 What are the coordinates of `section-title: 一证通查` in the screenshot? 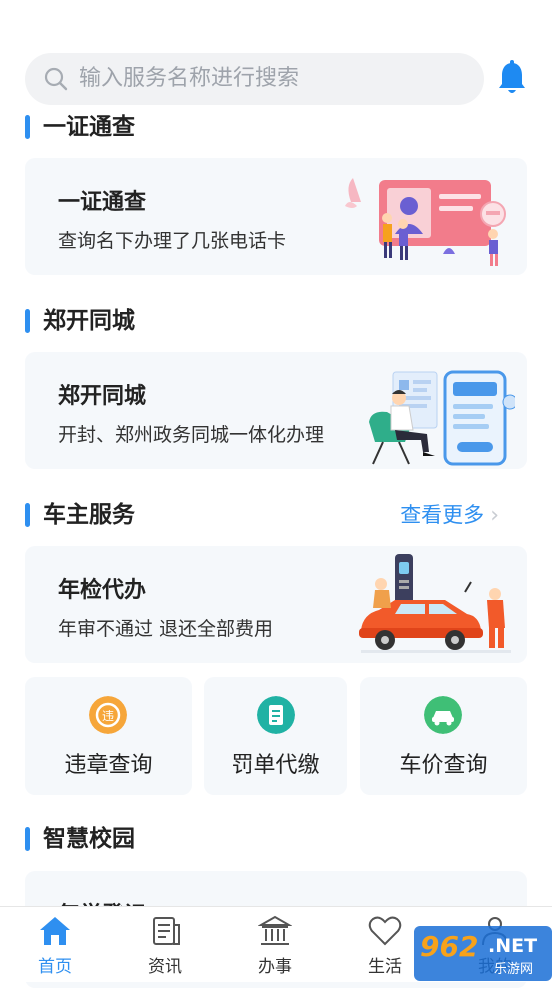 It's located at (89, 127).